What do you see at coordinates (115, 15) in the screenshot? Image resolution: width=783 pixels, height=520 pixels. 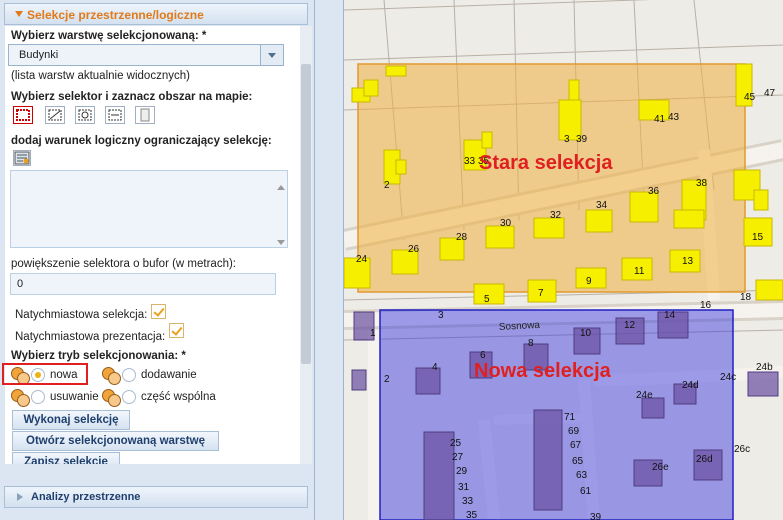 I see `section-title: Selekcje przestrzenne/logiczne` at bounding box center [115, 15].